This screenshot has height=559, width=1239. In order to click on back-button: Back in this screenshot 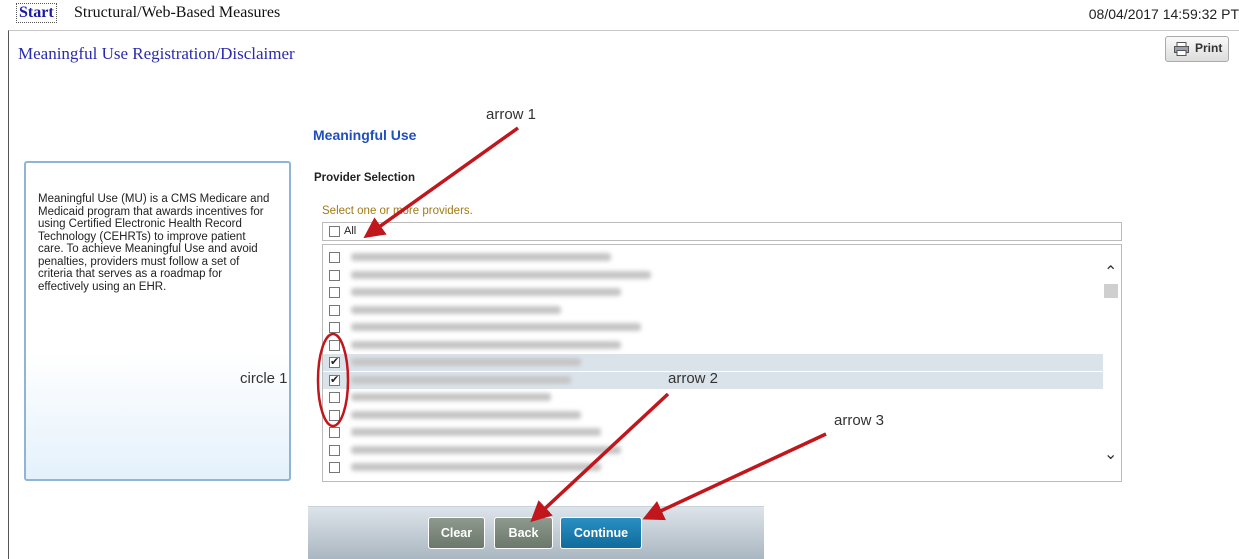, I will do `click(523, 533)`.